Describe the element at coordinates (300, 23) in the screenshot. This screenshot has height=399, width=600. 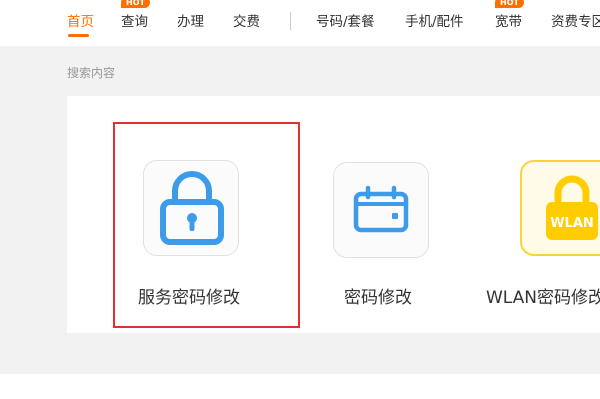
I see `top-navigation: 首页 查询 HOT 办理 交费 号码/套餐 手机/配件 宽带 HOT 资费专区` at that location.